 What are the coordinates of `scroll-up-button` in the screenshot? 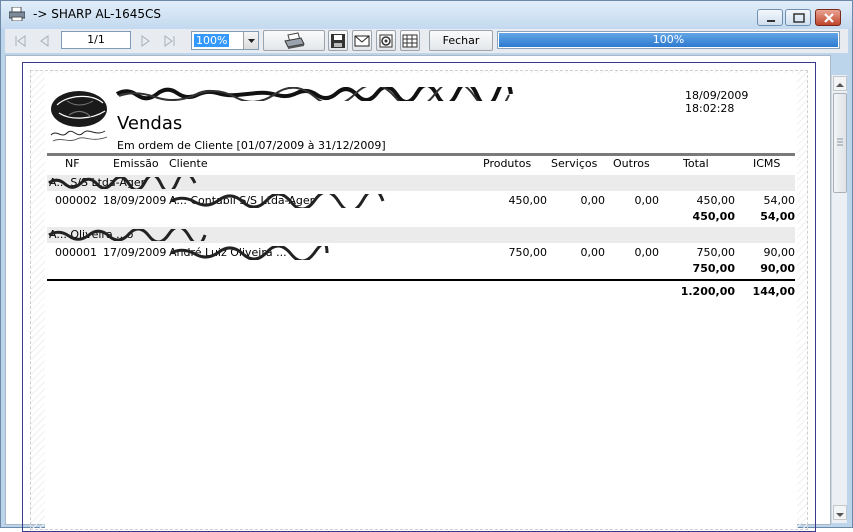 It's located at (840, 83).